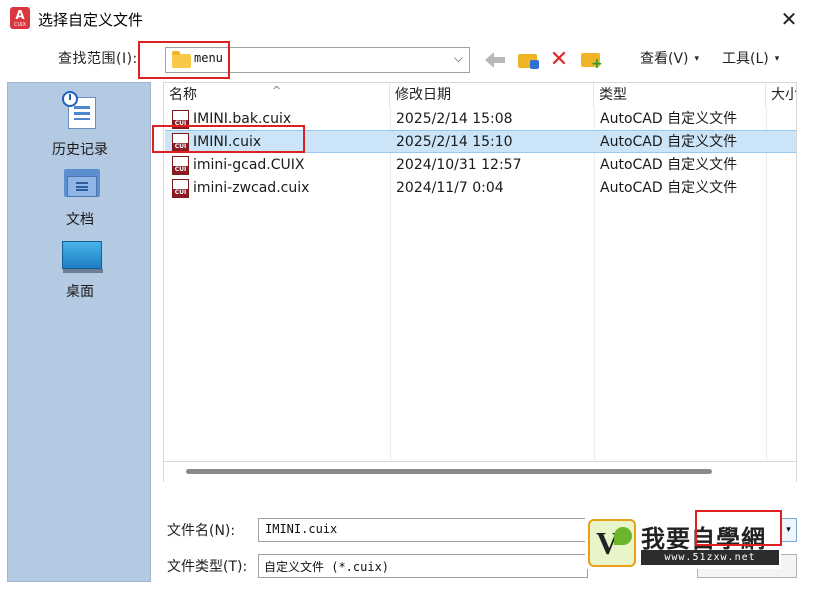 The width and height of the screenshot is (814, 591). I want to click on place-desktop: 桌面, so click(80, 270).